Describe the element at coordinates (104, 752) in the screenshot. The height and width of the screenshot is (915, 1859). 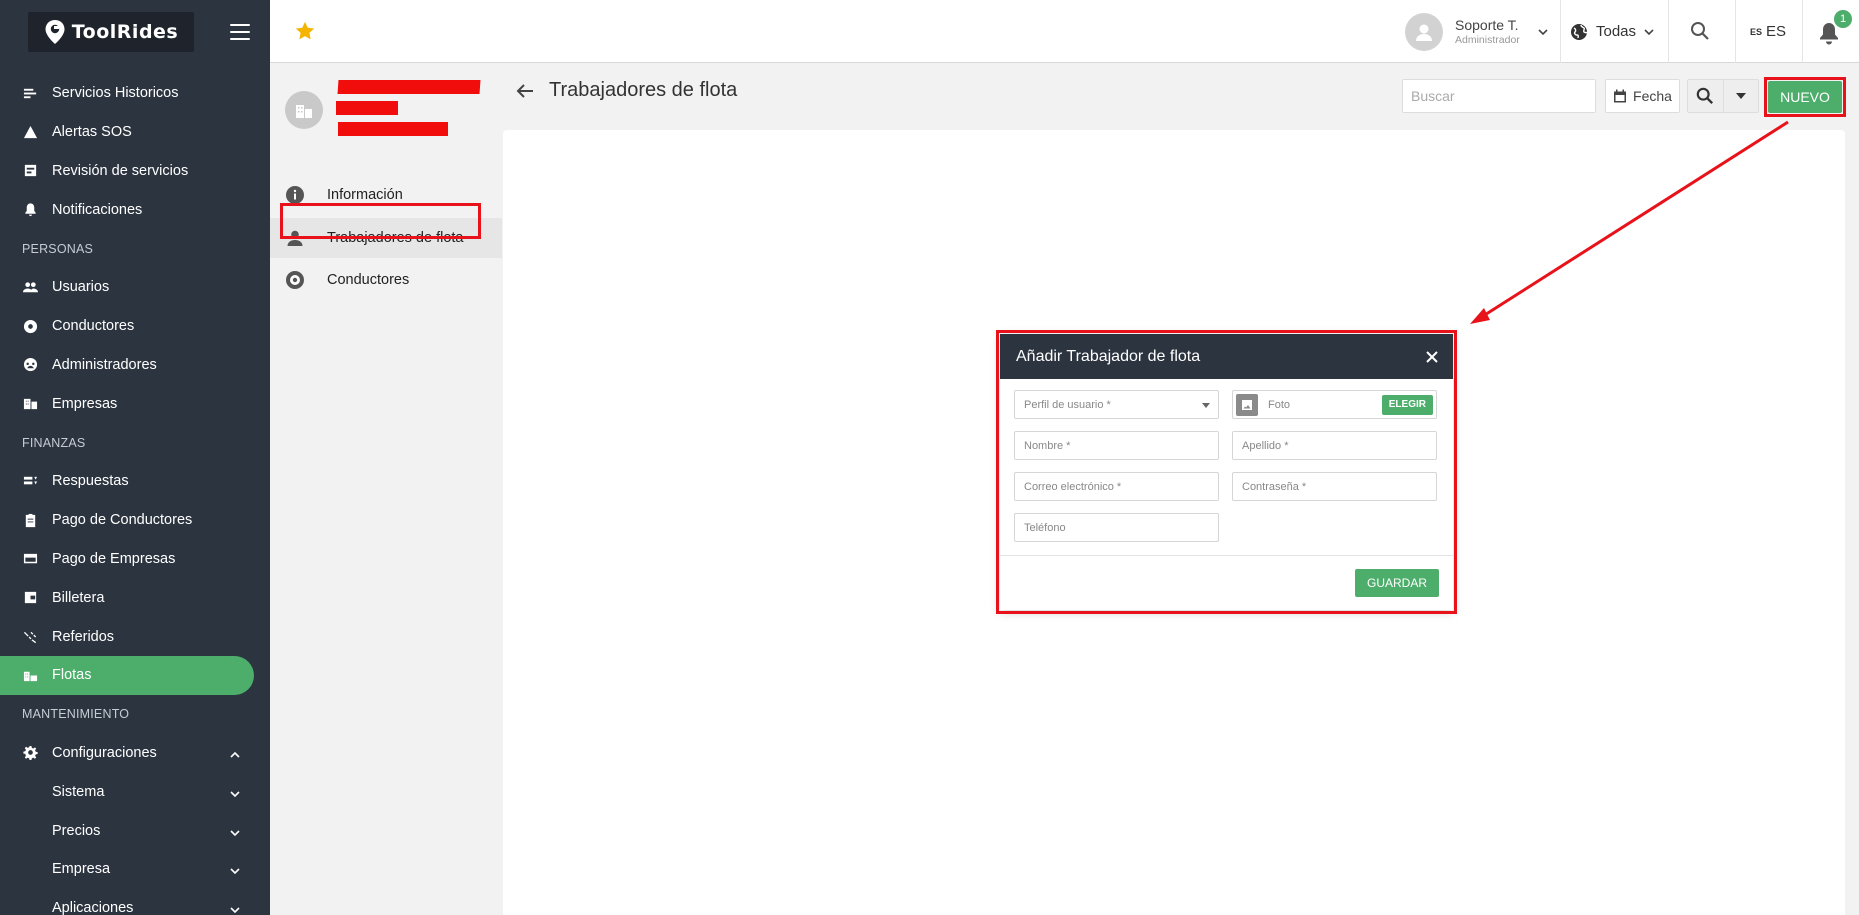
I see `sidebar-item-label: Configuraciones` at that location.